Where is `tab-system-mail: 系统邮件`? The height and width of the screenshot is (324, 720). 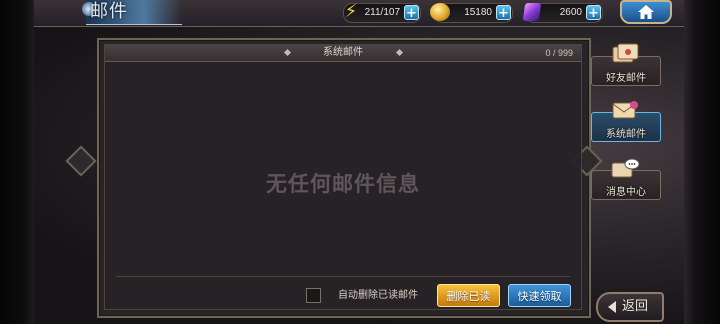
tab-system-mail: 系统邮件 is located at coordinates (626, 121).